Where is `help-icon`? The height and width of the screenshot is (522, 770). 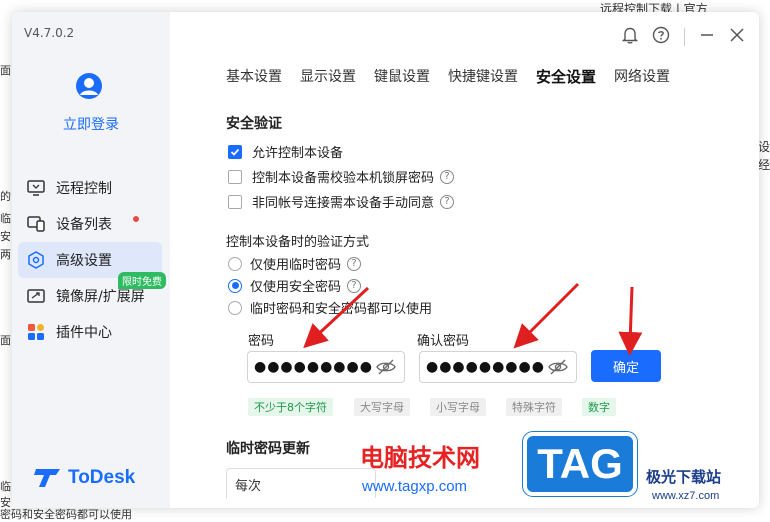
help-icon is located at coordinates (661, 37).